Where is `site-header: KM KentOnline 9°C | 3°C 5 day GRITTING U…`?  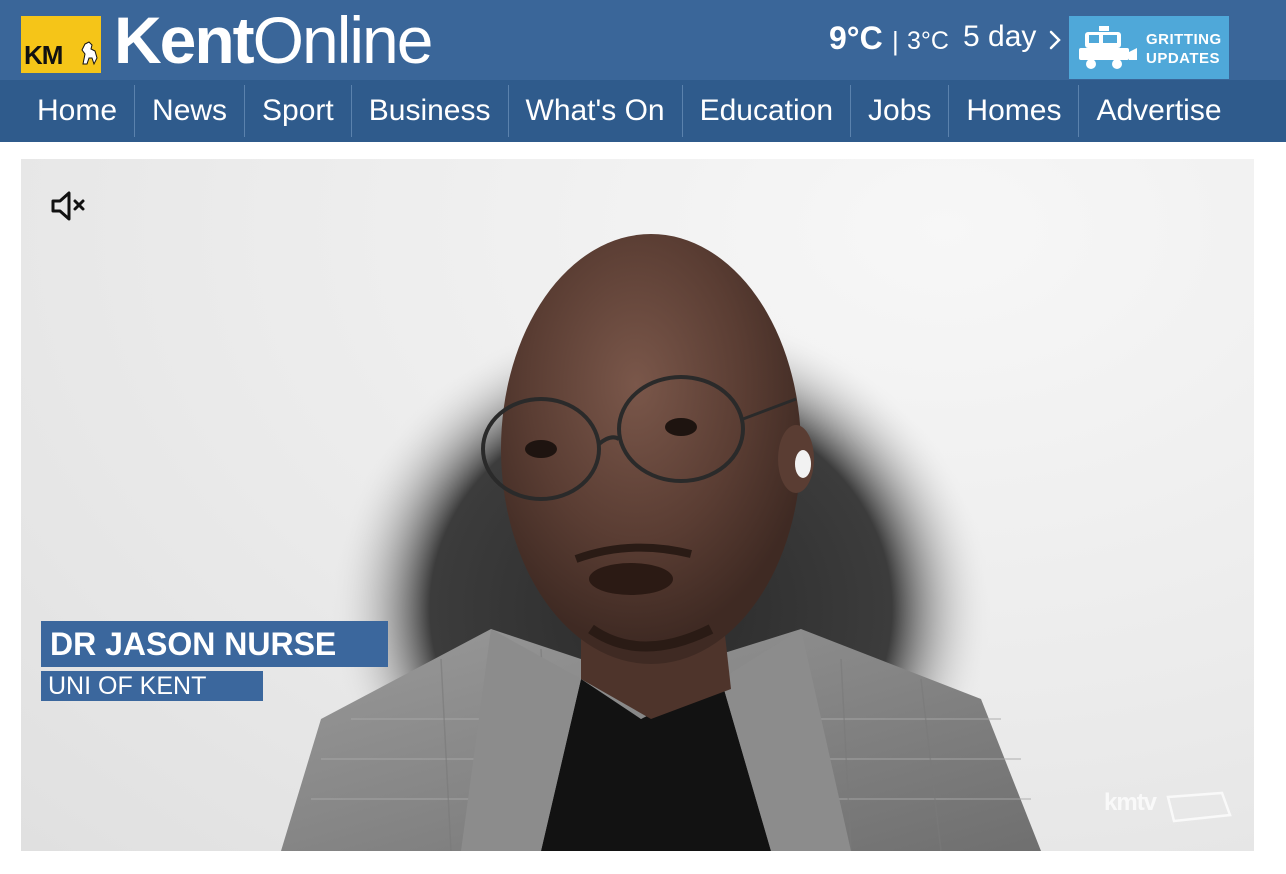
site-header: KM KentOnline 9°C | 3°C 5 day GRITTING U… is located at coordinates (643, 40).